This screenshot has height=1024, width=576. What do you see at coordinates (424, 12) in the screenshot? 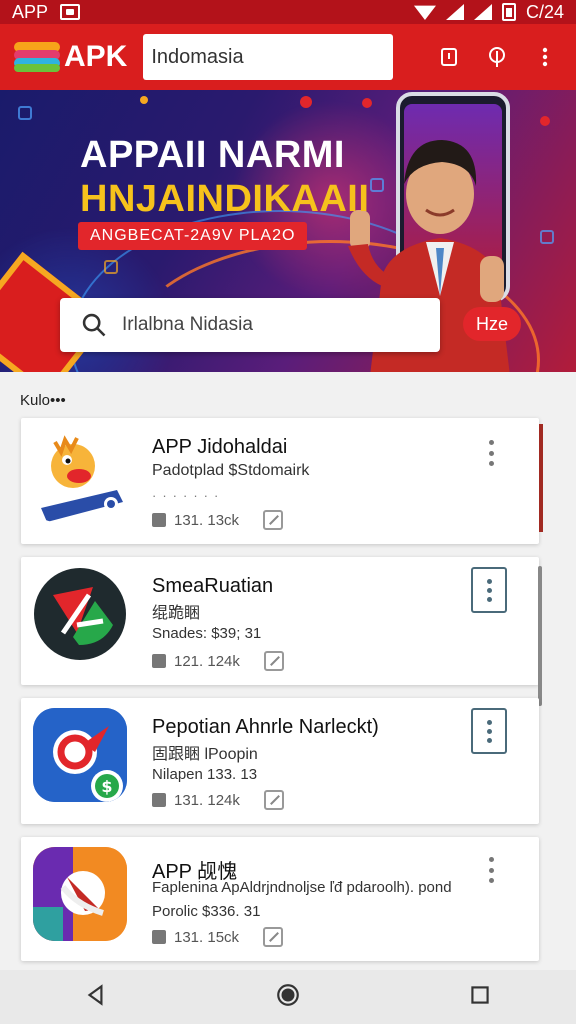
I see `wifi-icon` at bounding box center [424, 12].